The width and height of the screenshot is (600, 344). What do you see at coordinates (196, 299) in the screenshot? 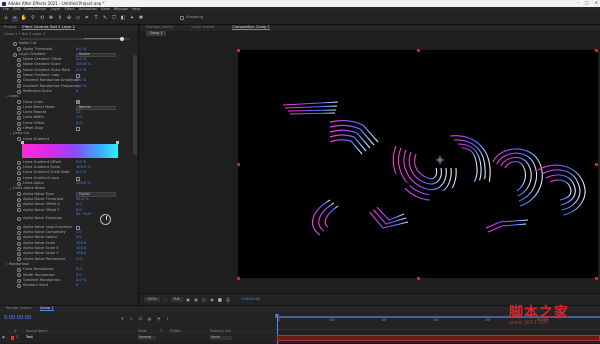
I see `transparency-grid-icon: ▦` at bounding box center [196, 299].